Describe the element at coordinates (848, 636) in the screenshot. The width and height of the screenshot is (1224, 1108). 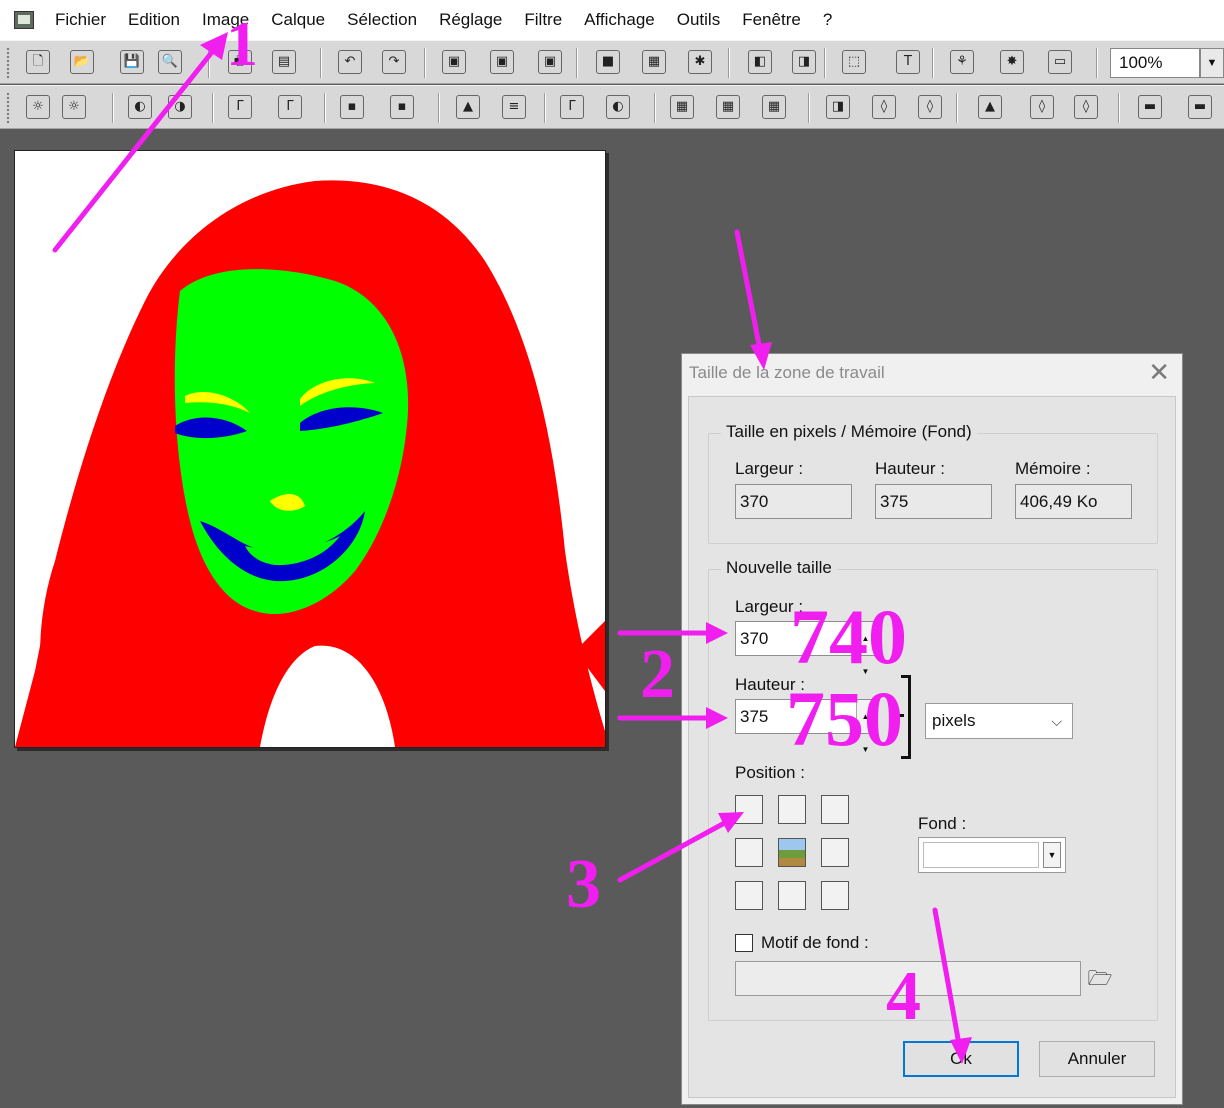
I see `annotation-new-width: 740` at that location.